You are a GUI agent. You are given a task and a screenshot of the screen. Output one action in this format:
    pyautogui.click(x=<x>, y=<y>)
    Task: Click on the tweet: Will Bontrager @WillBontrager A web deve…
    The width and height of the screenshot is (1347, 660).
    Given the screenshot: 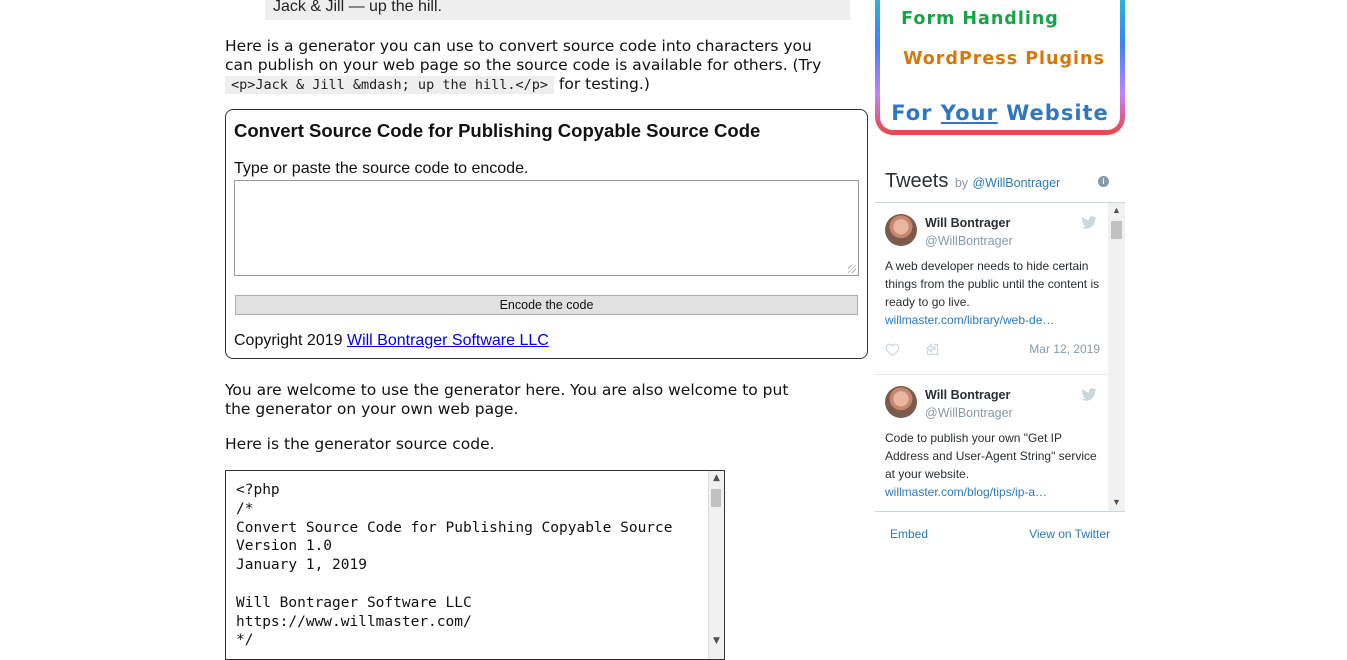 What is the action you would take?
    pyautogui.click(x=991, y=289)
    